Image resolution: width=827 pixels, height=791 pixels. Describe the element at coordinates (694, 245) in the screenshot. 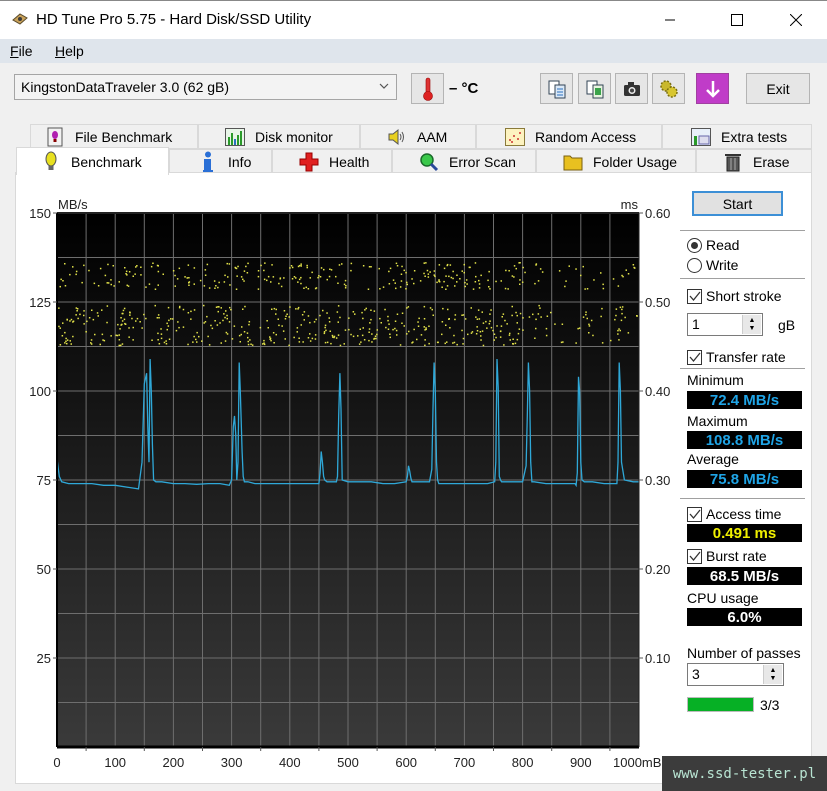

I see `read-radio-control` at that location.